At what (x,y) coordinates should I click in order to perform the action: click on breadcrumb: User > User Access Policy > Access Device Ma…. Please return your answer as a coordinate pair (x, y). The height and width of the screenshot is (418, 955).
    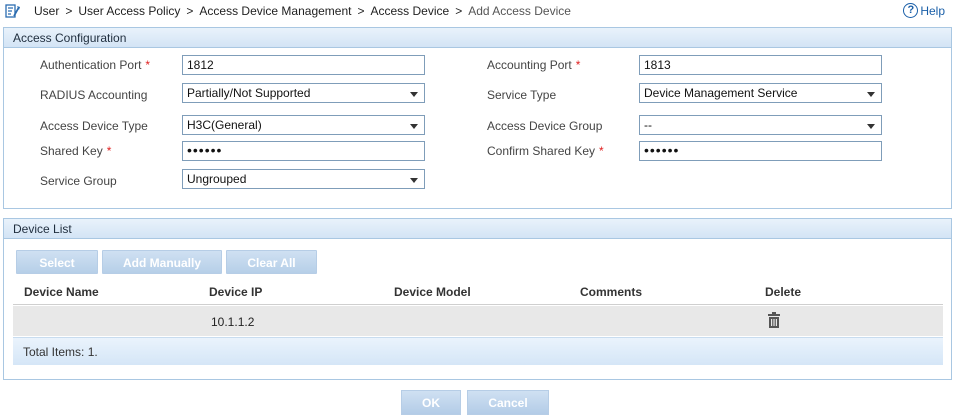
    Looking at the image, I should click on (302, 11).